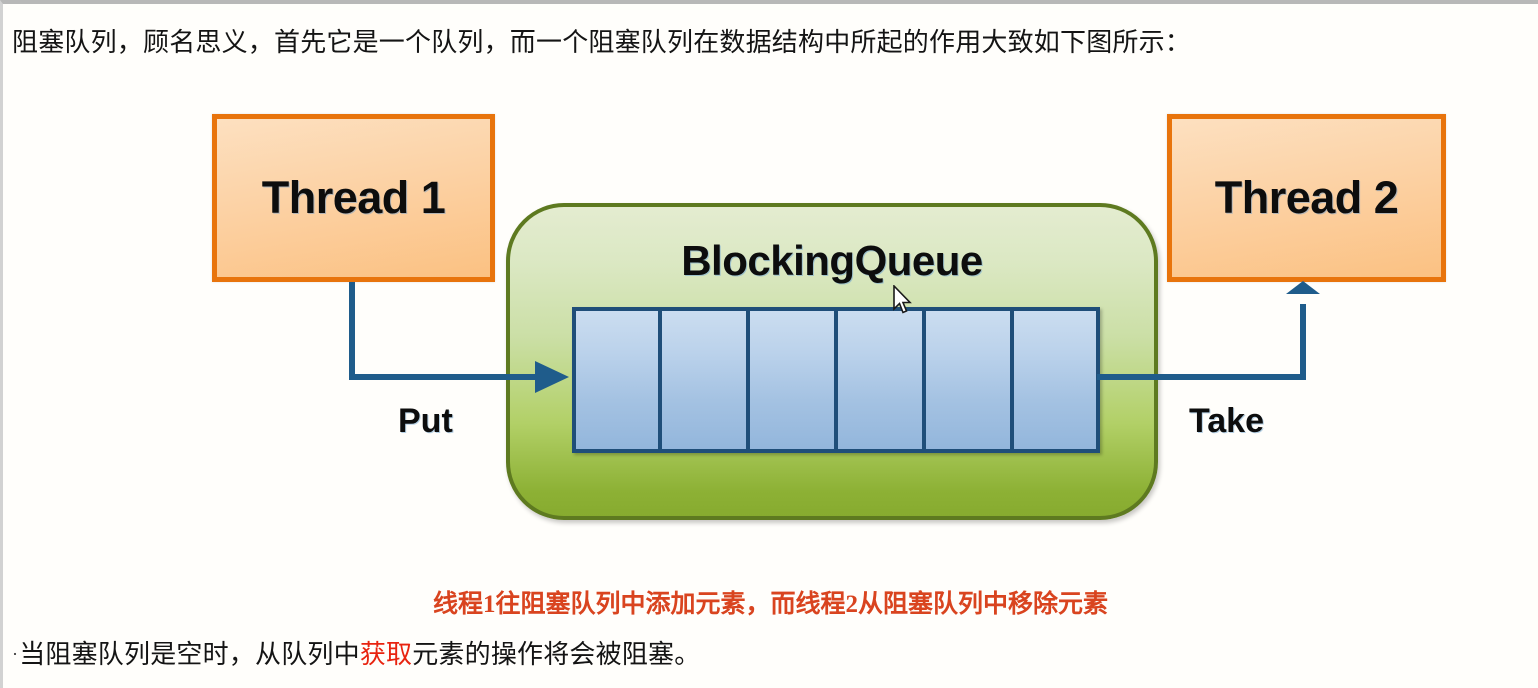  I want to click on put-label: Put, so click(425, 421).